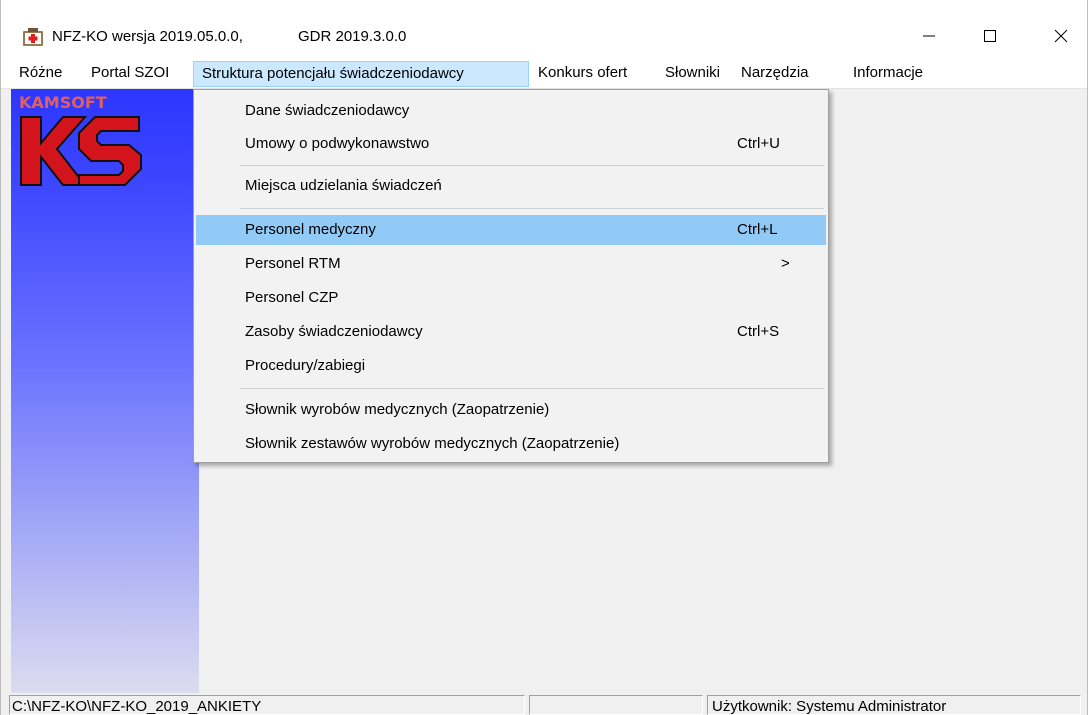 This screenshot has height=715, width=1088. I want to click on menu-informacje: Informacje, so click(888, 73).